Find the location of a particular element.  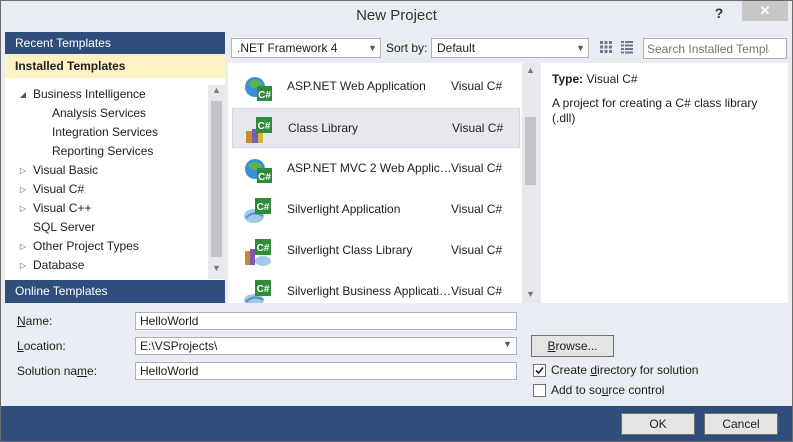

recent-templates-header: Recent Templates is located at coordinates (115, 43).